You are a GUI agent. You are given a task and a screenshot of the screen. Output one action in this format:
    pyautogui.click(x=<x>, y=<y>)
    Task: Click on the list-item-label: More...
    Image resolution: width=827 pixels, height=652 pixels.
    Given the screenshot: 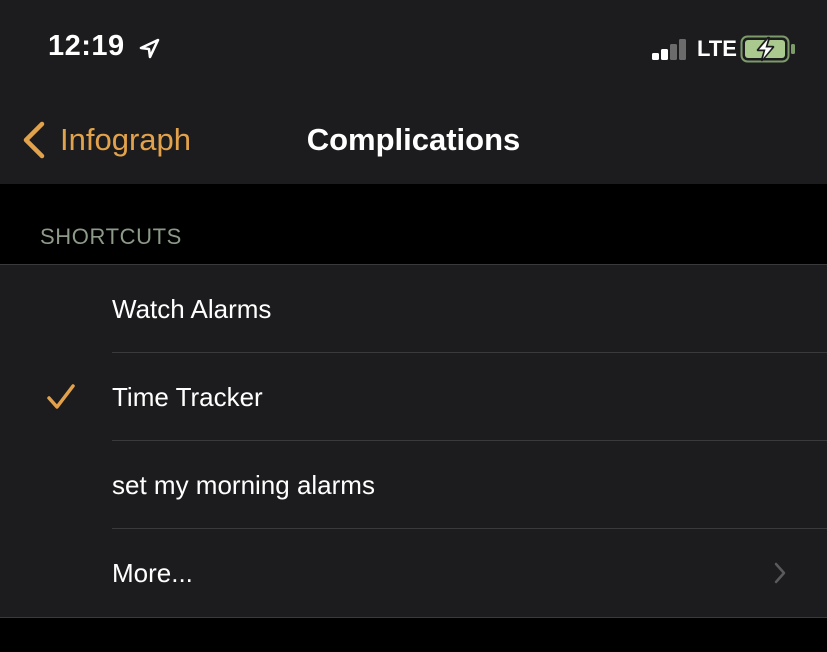 What is the action you would take?
    pyautogui.click(x=152, y=573)
    